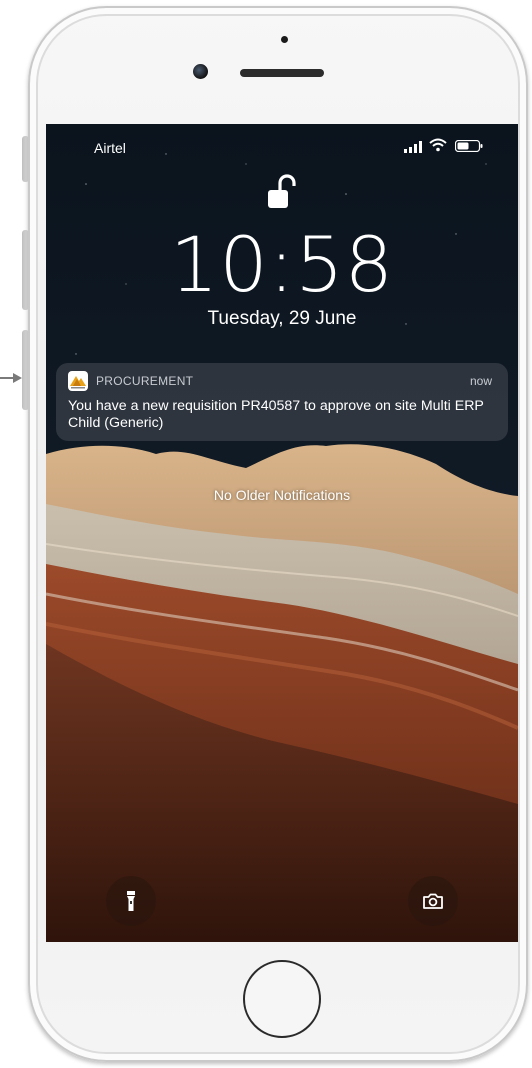 The image size is (532, 1068). What do you see at coordinates (200, 71) in the screenshot?
I see `front-camera` at bounding box center [200, 71].